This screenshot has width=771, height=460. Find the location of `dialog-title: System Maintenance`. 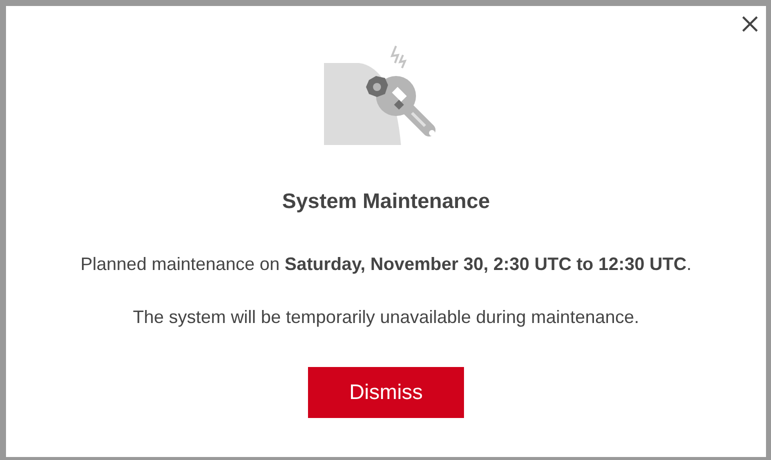

dialog-title: System Maintenance is located at coordinates (386, 202).